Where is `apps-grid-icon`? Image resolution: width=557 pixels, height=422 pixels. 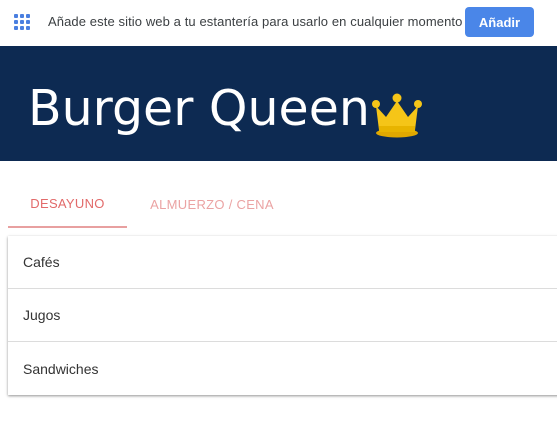
apps-grid-icon is located at coordinates (22, 22).